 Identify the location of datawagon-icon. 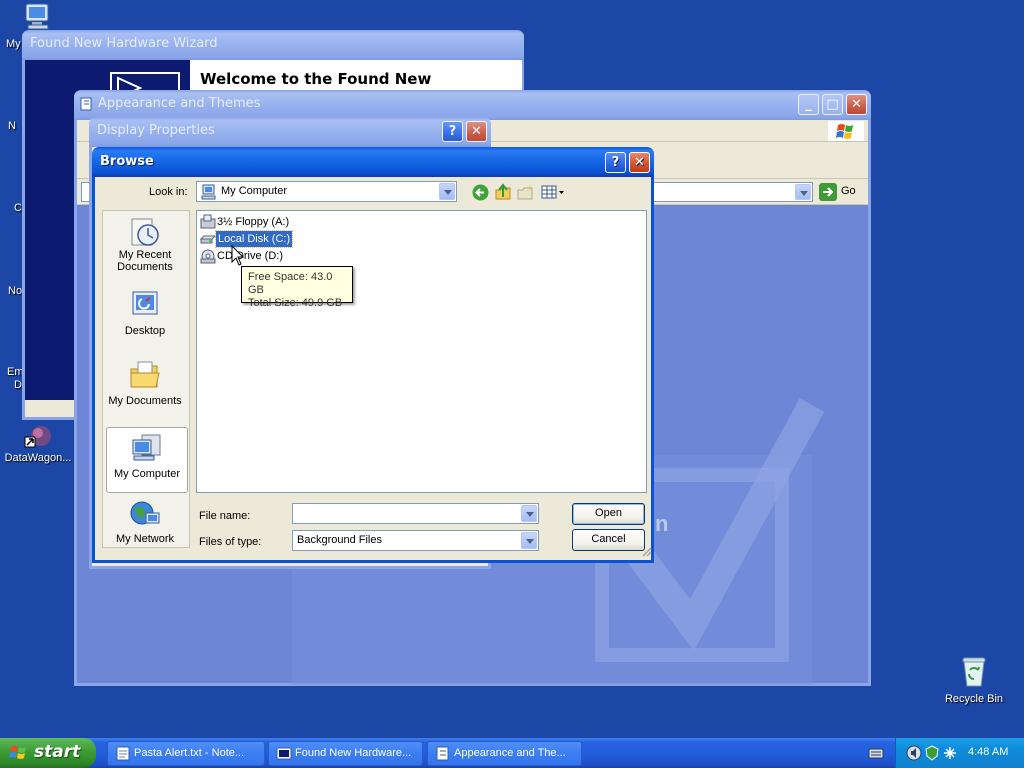
(37, 437).